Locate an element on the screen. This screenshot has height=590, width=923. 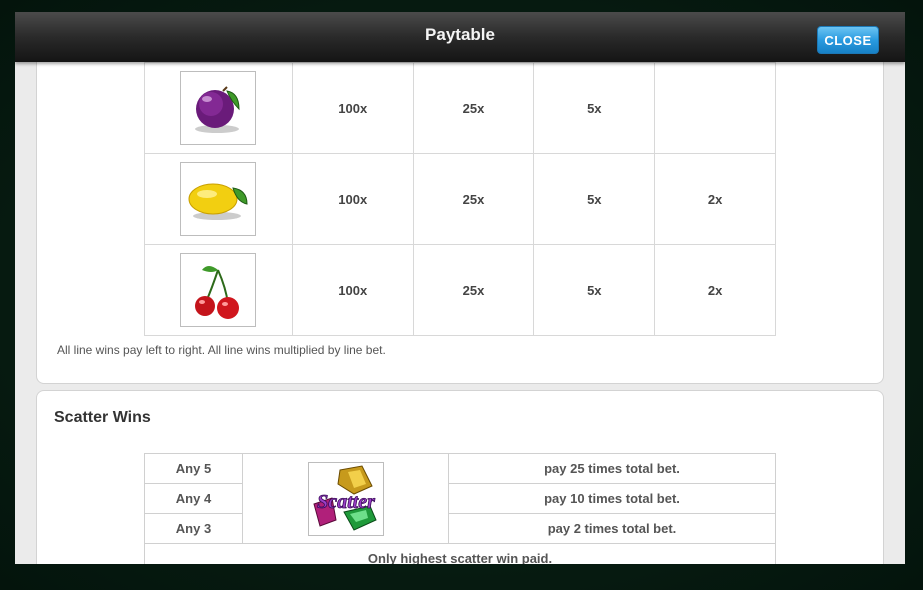
table-row: Any 3 pay 2 times total bet. is located at coordinates (460, 528).